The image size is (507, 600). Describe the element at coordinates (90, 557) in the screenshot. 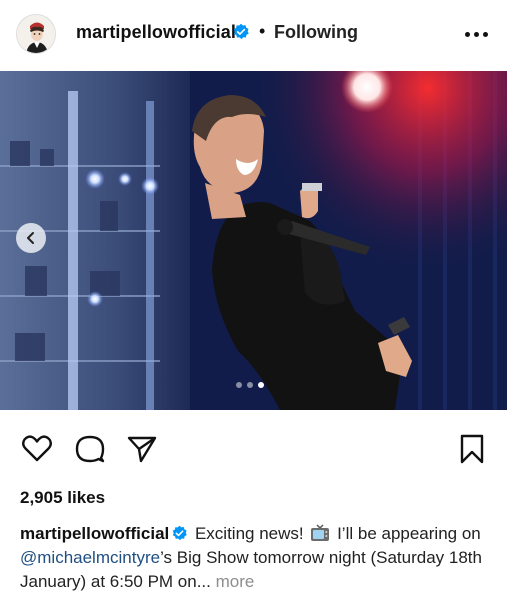

I see `caption-mention-link: @michaelmcintyre` at that location.